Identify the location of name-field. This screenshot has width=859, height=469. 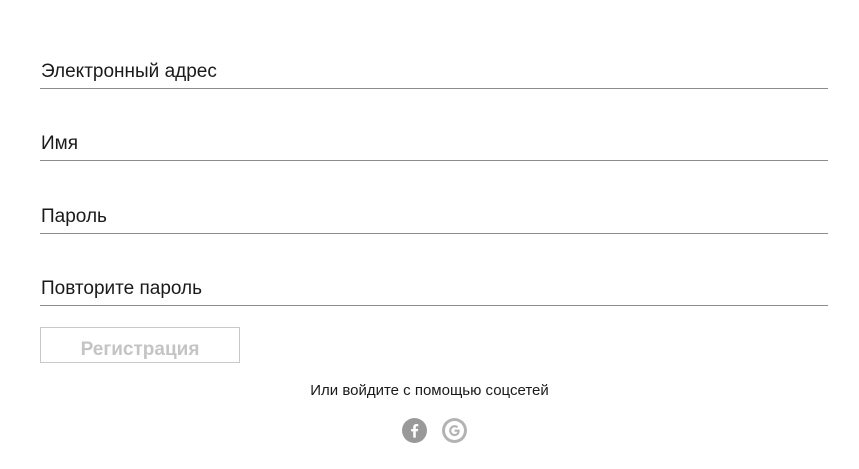
(434, 144).